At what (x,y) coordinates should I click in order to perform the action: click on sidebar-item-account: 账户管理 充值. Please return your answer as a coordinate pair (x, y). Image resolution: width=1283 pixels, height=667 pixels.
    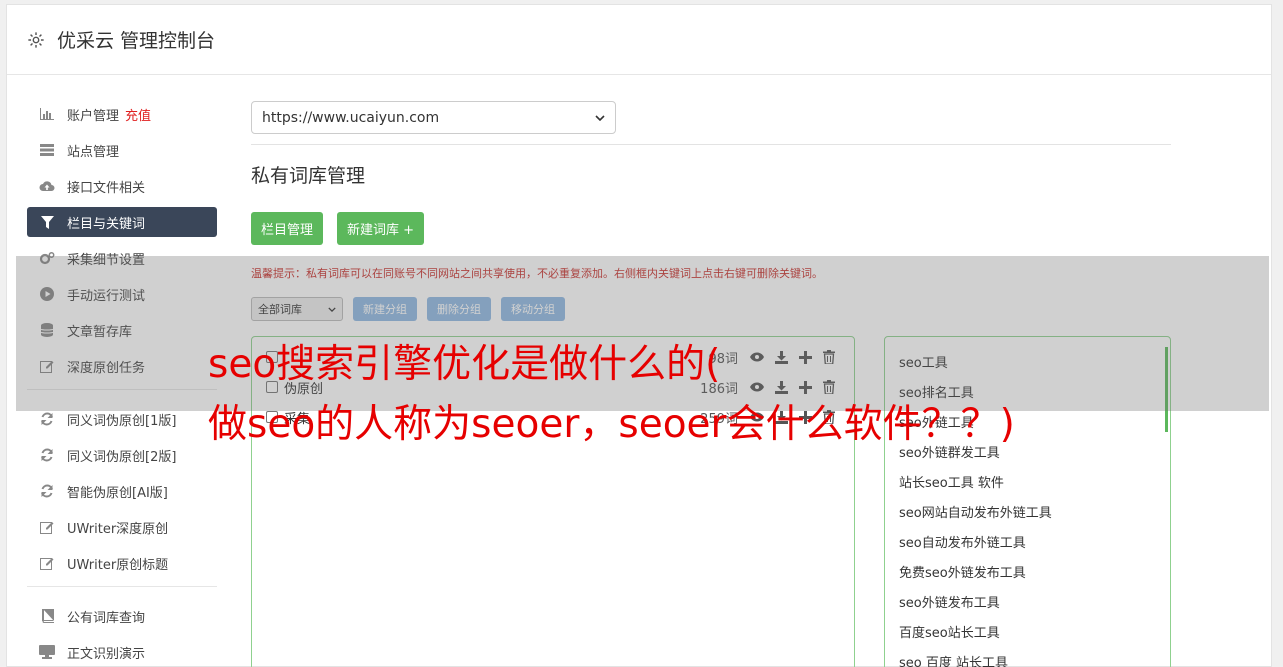
    Looking at the image, I should click on (122, 114).